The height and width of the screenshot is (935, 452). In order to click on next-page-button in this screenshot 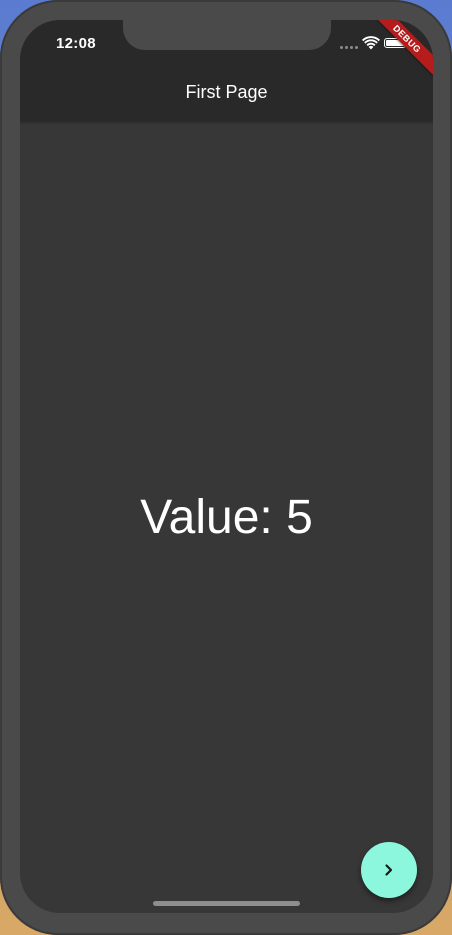, I will do `click(389, 870)`.